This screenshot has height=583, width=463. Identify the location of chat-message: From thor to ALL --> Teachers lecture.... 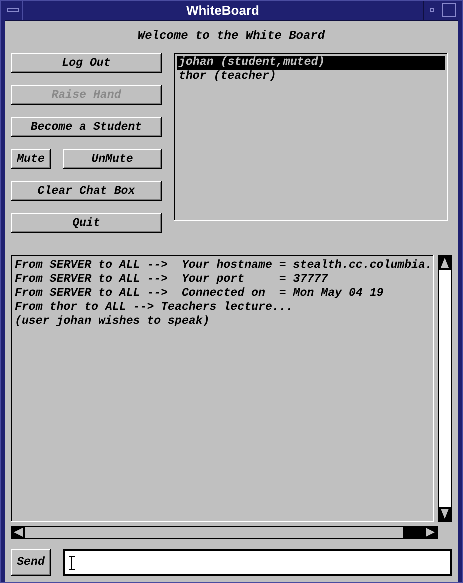
(154, 308).